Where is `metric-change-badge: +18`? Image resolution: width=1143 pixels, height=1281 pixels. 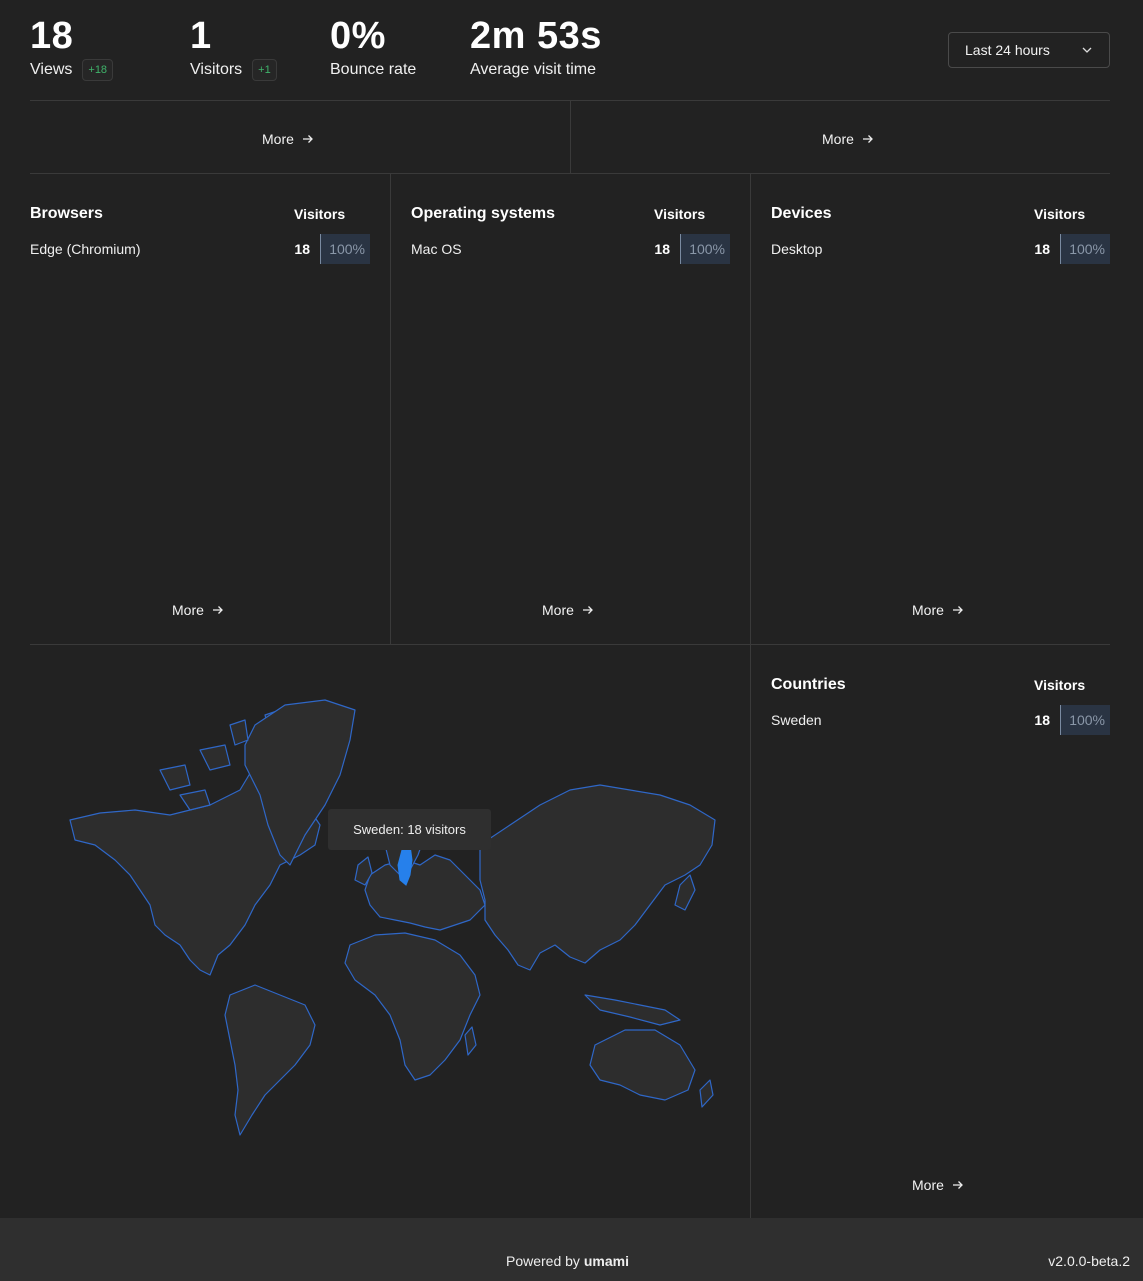 metric-change-badge: +18 is located at coordinates (98, 70).